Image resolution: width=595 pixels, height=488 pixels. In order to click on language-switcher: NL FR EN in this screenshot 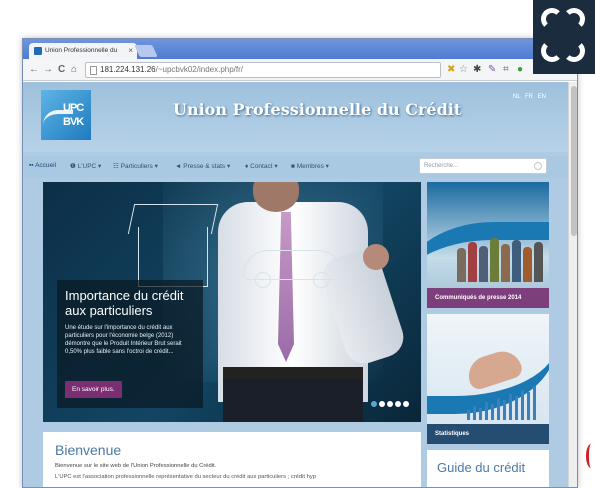, I will do `click(528, 97)`.